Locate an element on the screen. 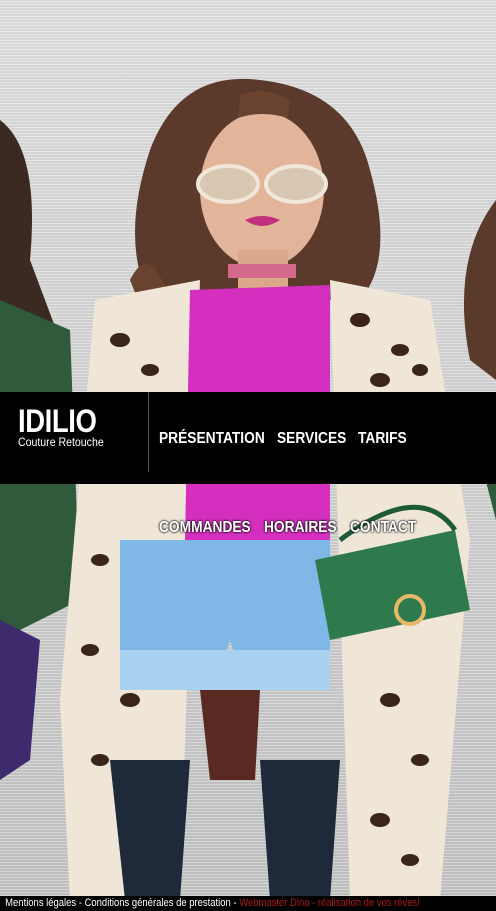 This screenshot has height=911, width=496. legal-notice-link: Mentions légales is located at coordinates (40, 903).